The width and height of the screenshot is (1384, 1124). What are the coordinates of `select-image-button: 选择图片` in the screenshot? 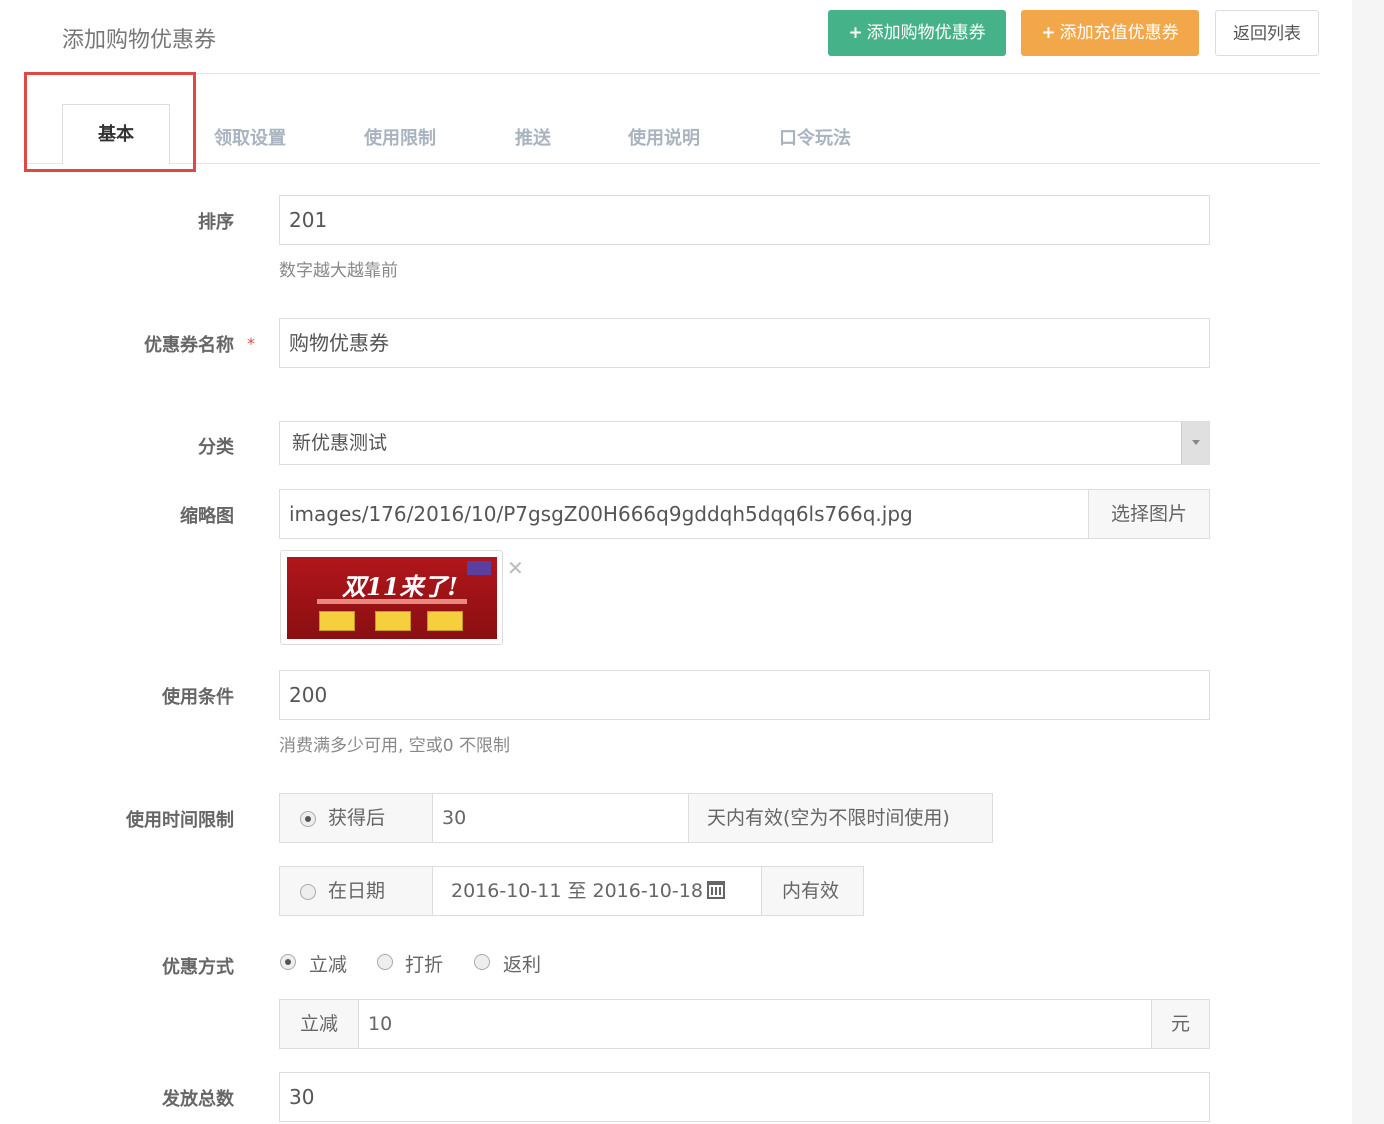 It's located at (1149, 514).